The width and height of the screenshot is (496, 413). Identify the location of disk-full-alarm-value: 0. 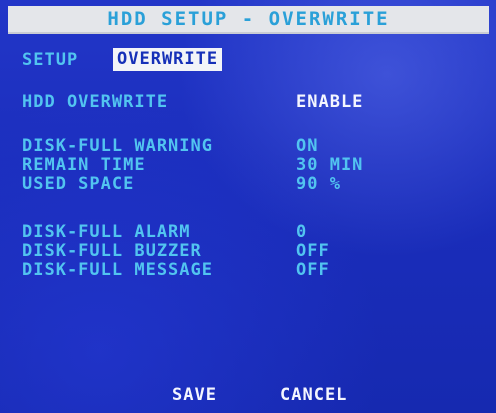
(301, 232).